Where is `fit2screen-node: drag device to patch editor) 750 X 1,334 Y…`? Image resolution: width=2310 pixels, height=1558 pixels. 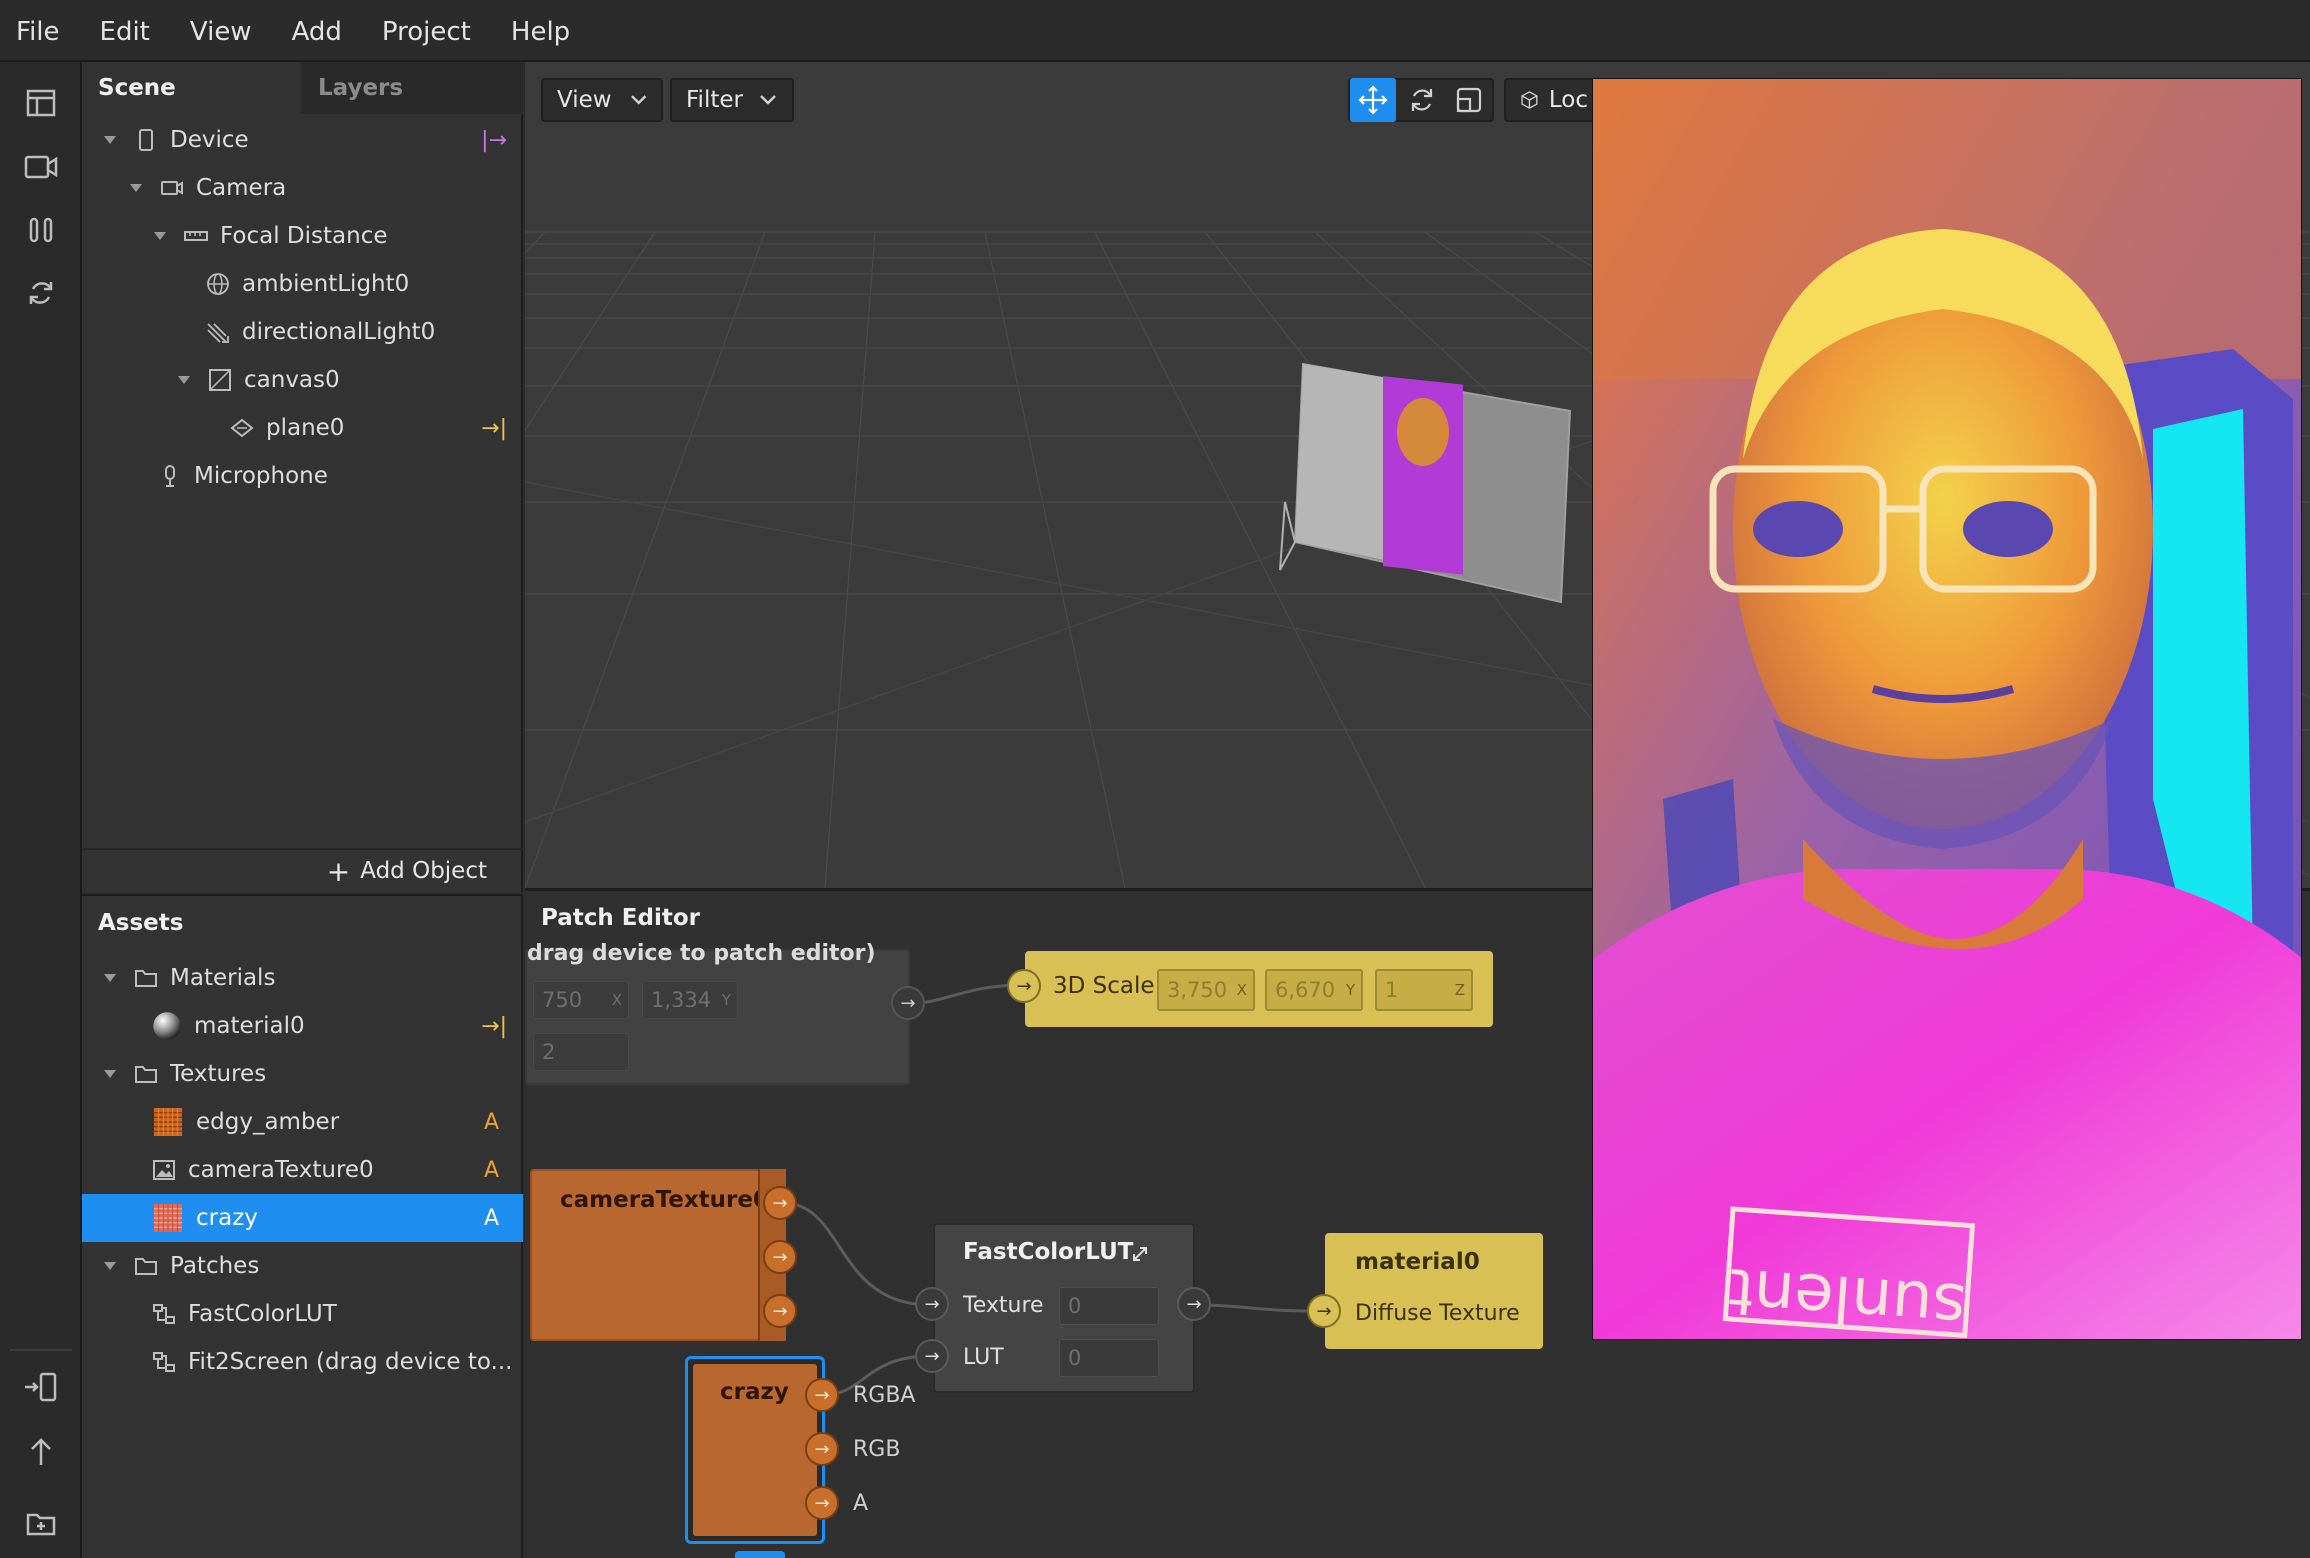
fit2screen-node: drag device to patch editor) 750 X 1,334 Y… is located at coordinates (717, 1013).